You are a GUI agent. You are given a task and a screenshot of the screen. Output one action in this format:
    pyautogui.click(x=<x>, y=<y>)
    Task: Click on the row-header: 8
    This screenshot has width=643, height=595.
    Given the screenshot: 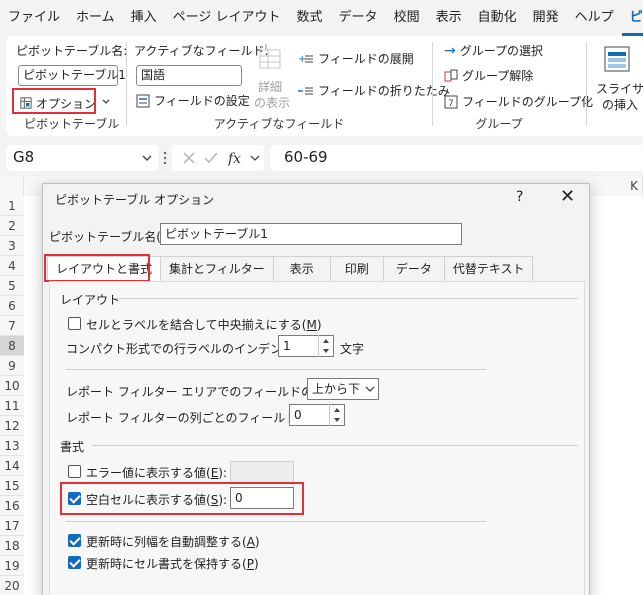 What is the action you would take?
    pyautogui.click(x=12, y=346)
    